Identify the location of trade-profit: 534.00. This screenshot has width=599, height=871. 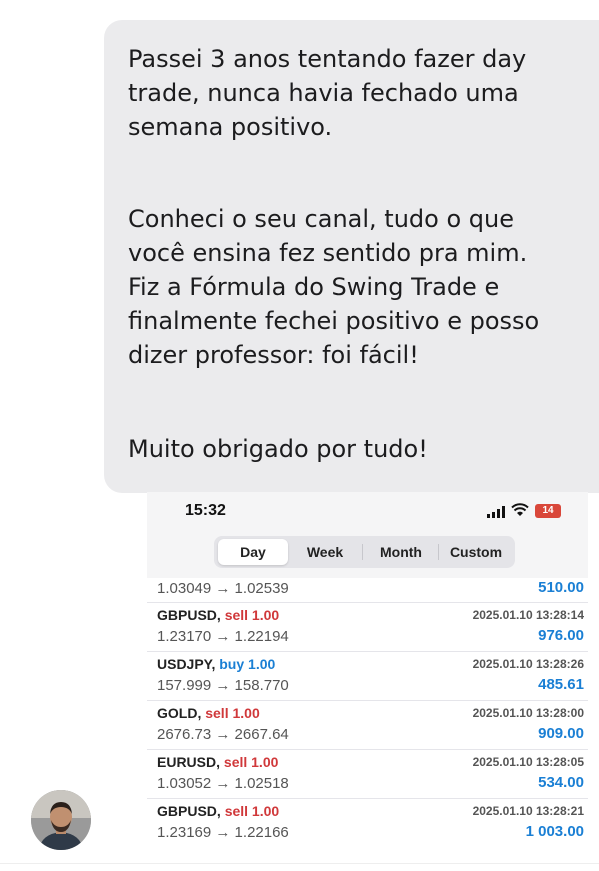
(561, 782).